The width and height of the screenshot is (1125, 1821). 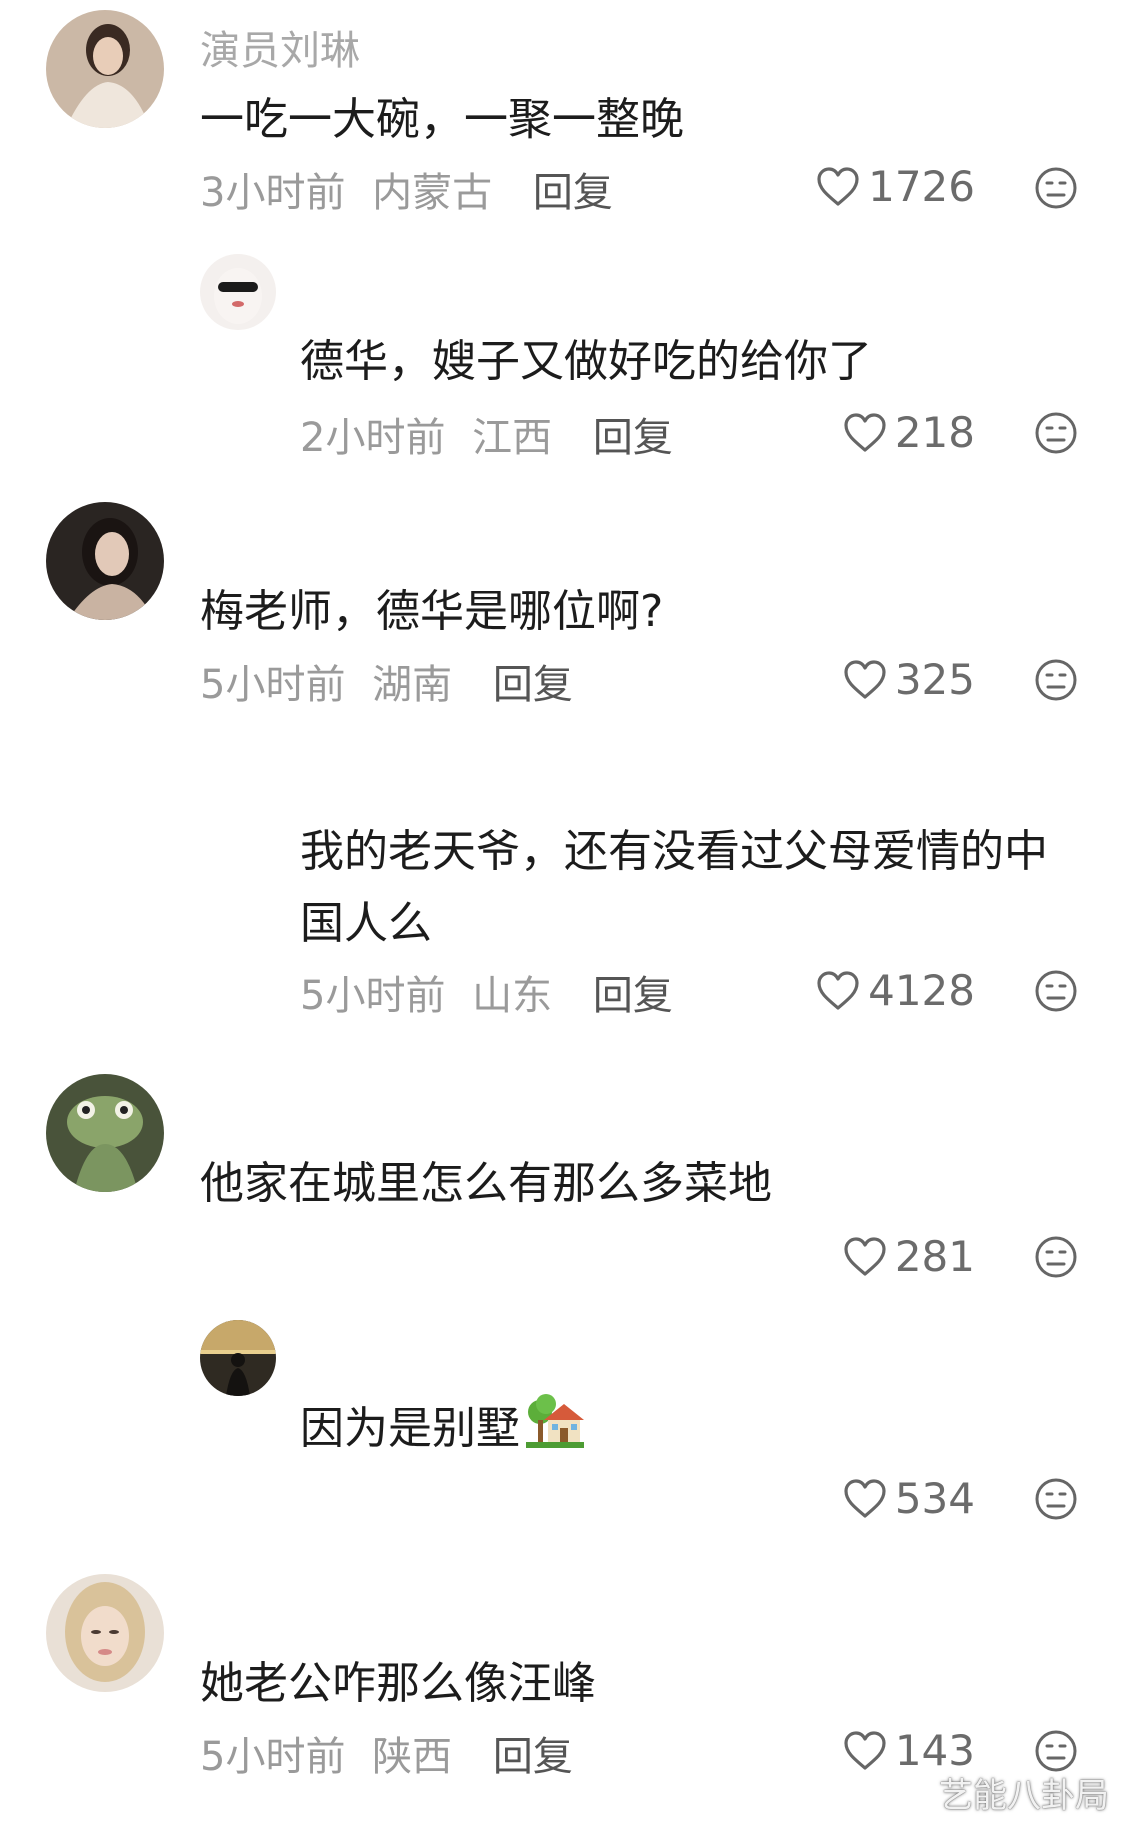 What do you see at coordinates (512, 438) in the screenshot?
I see `comment-location: 江西` at bounding box center [512, 438].